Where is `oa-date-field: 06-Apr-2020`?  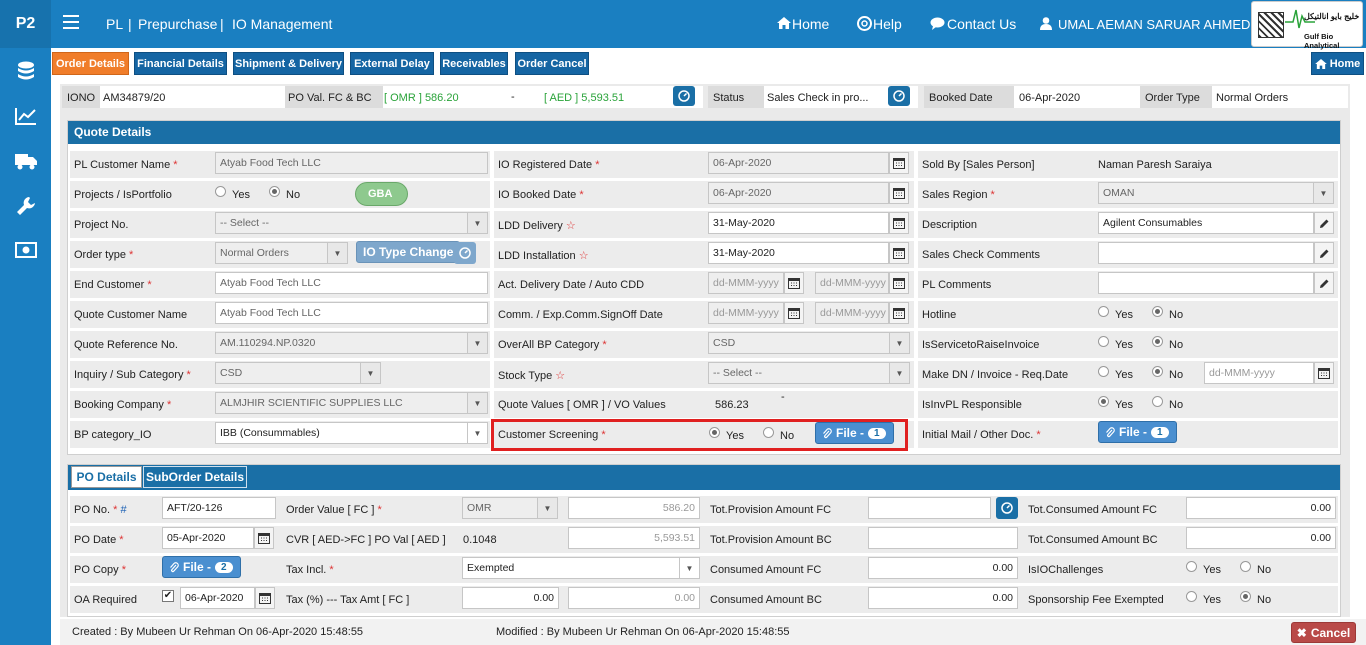 oa-date-field: 06-Apr-2020 is located at coordinates (217, 598).